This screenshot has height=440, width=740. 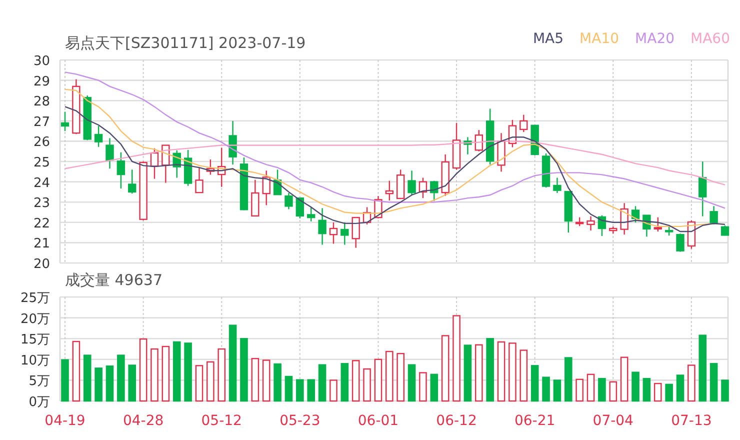 What do you see at coordinates (600, 39) in the screenshot?
I see `legend-label: MA10` at bounding box center [600, 39].